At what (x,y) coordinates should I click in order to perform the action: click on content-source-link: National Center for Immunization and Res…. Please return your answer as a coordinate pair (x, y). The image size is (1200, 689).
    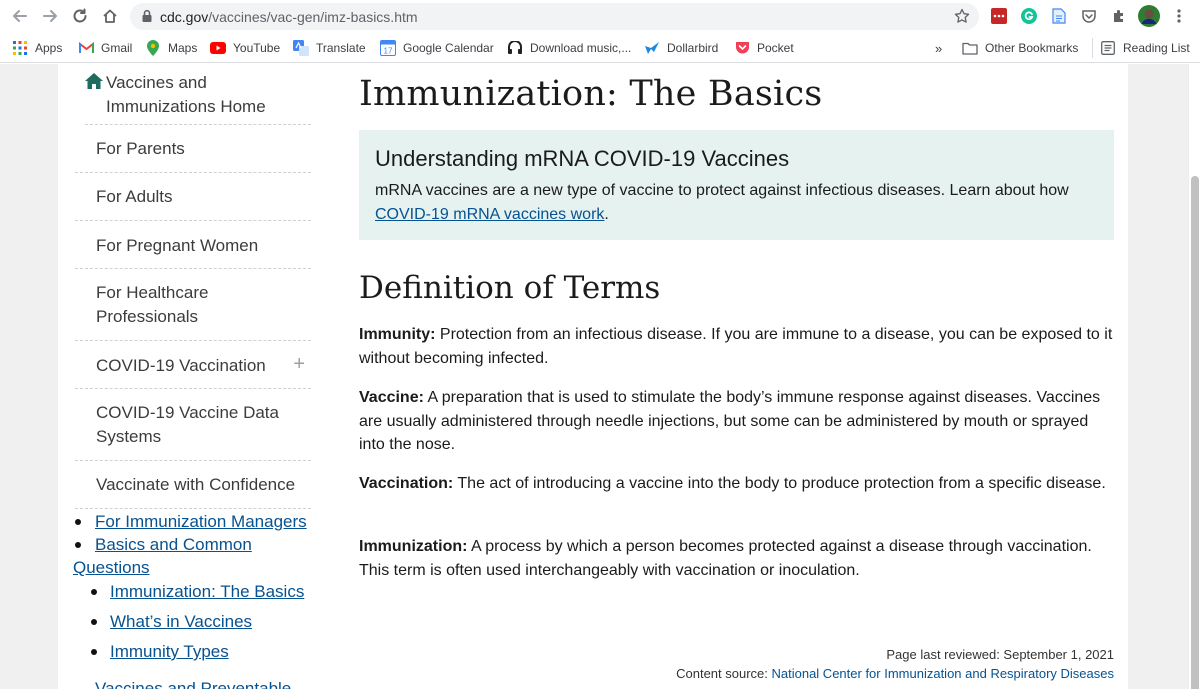
    Looking at the image, I should click on (943, 673).